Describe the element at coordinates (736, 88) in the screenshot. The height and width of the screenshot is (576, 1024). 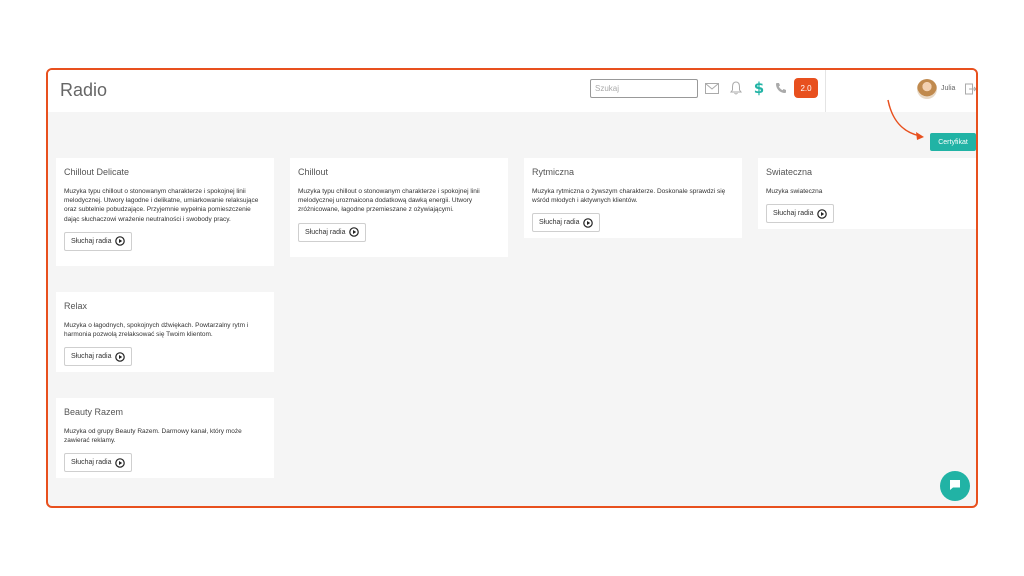
I see `bell-icon` at that location.